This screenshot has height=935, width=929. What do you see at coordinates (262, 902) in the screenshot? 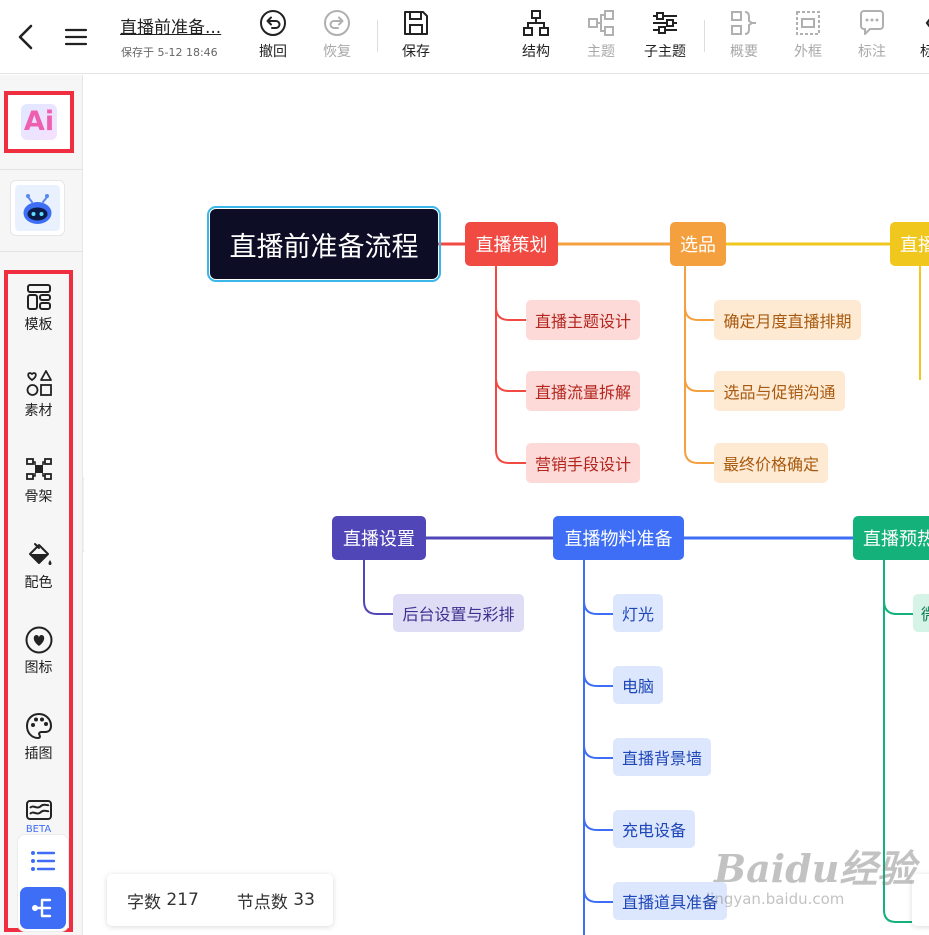
I see `node-count-label: 节点数` at bounding box center [262, 902].